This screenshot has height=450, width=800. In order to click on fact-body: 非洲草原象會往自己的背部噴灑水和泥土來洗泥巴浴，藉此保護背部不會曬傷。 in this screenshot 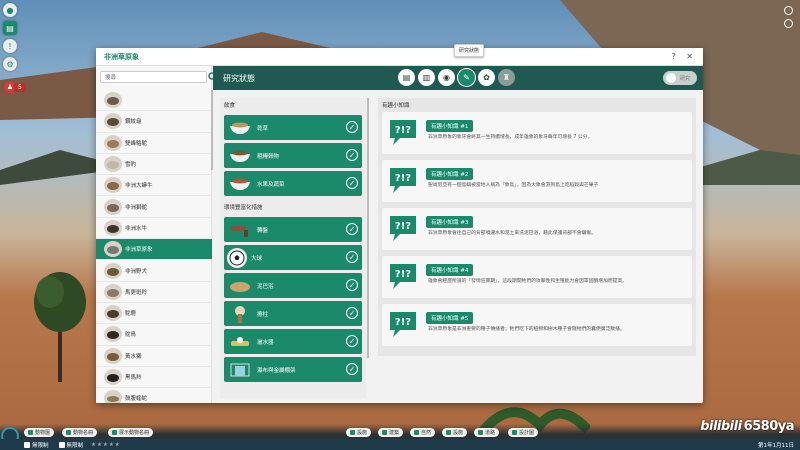, I will do `click(512, 233)`.